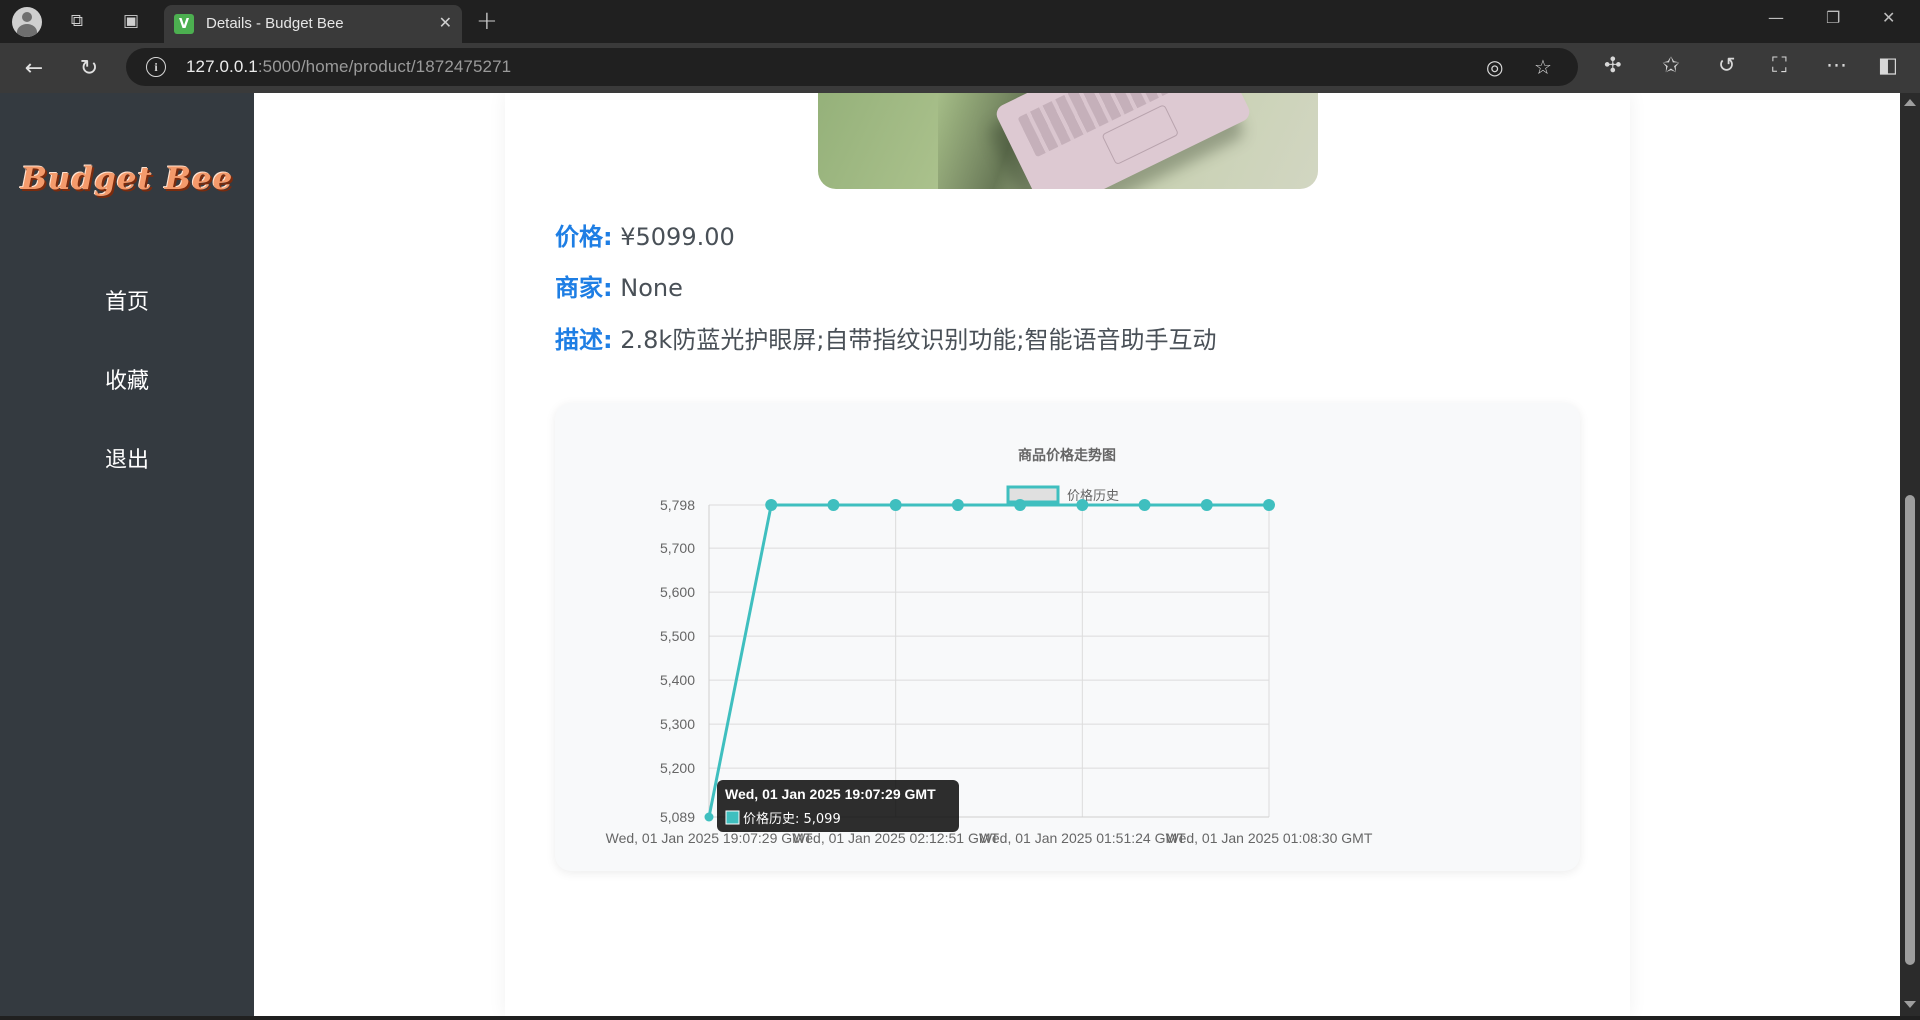  What do you see at coordinates (275, 23) in the screenshot?
I see `tab-title: Details - Budget Bee` at bounding box center [275, 23].